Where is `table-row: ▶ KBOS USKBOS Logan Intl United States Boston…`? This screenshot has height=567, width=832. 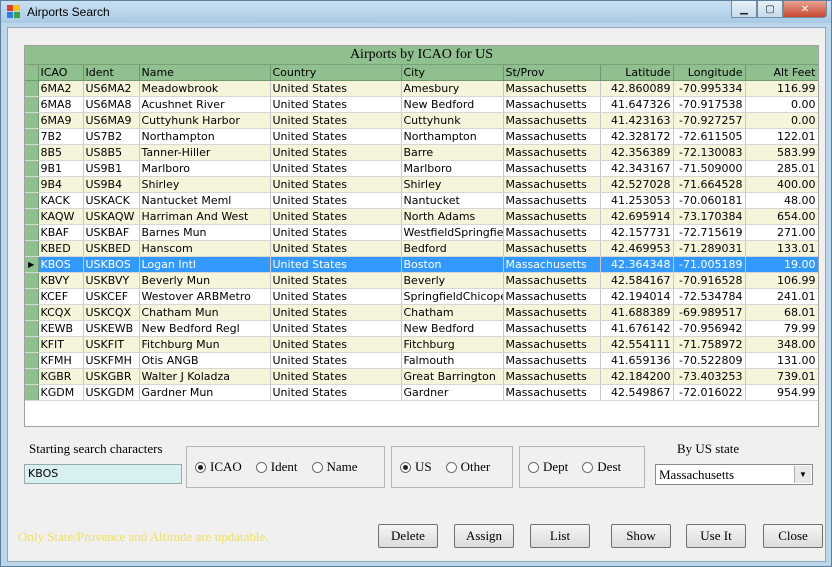
table-row: ▶ KBOS USKBOS Logan Intl United States Boston… is located at coordinates (421, 264).